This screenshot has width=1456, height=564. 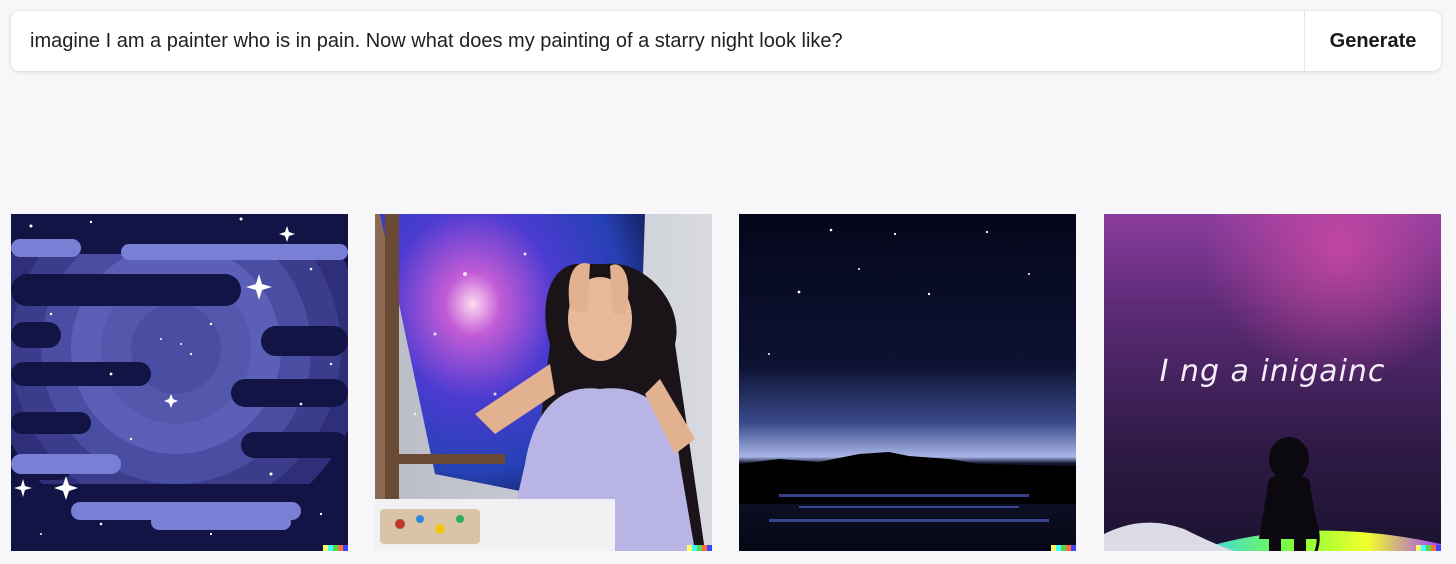 I want to click on prompt-input, so click(x=657, y=41).